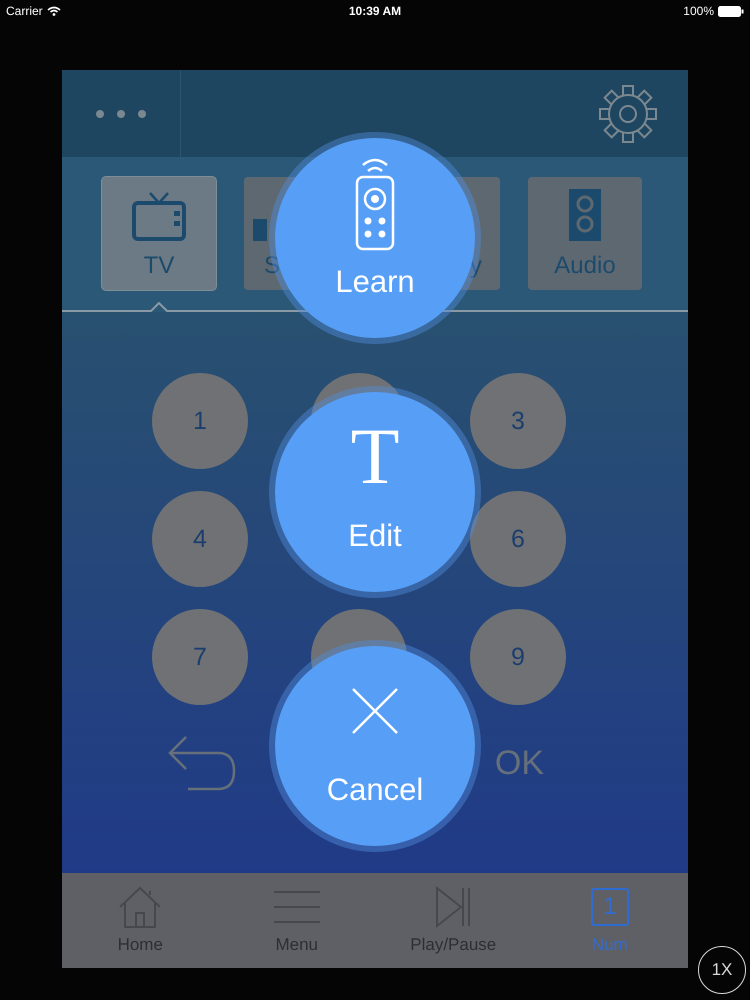 The width and height of the screenshot is (750, 1000). Describe the element at coordinates (202, 763) in the screenshot. I see `back-arrow-icon` at that location.